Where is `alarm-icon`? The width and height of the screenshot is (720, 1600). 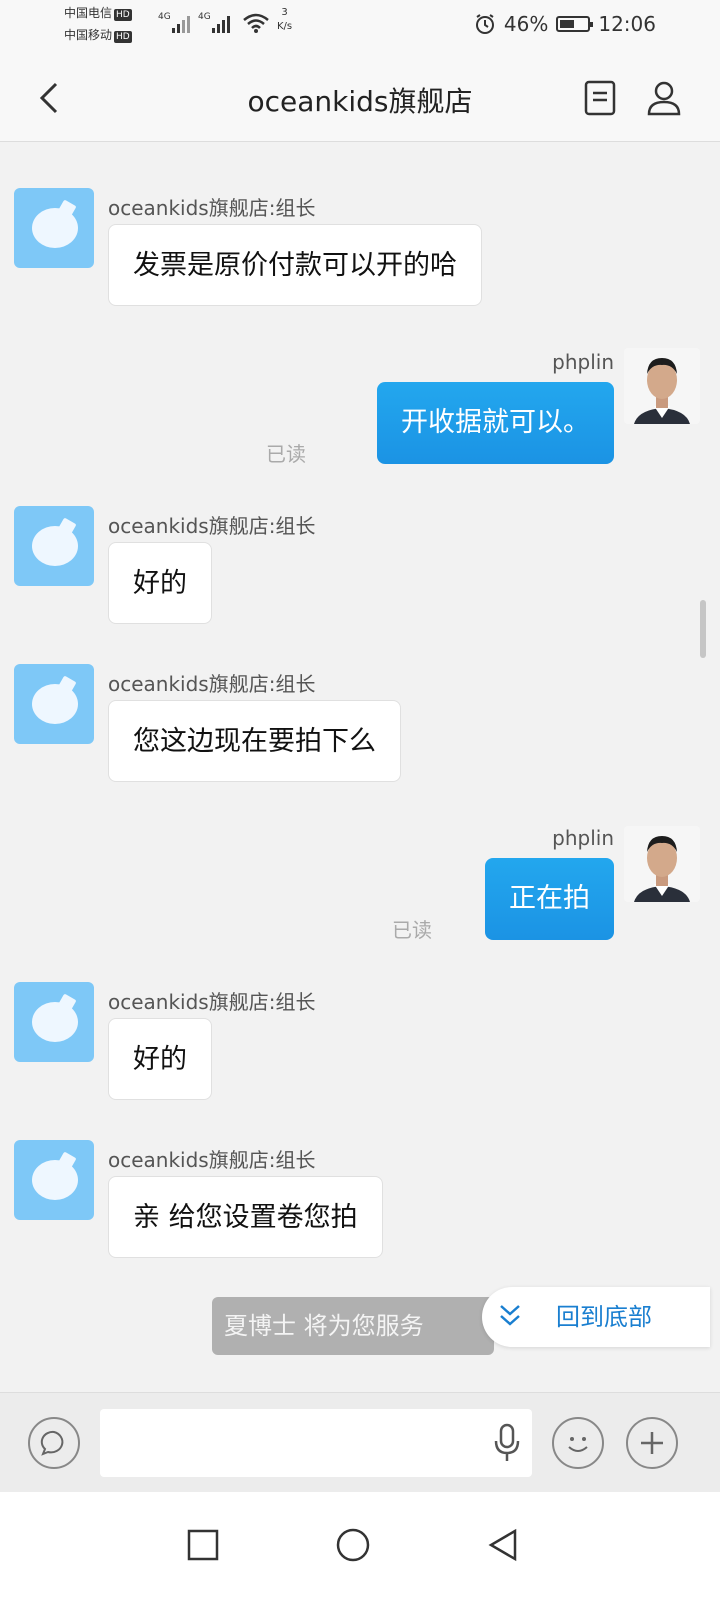 alarm-icon is located at coordinates (484, 24).